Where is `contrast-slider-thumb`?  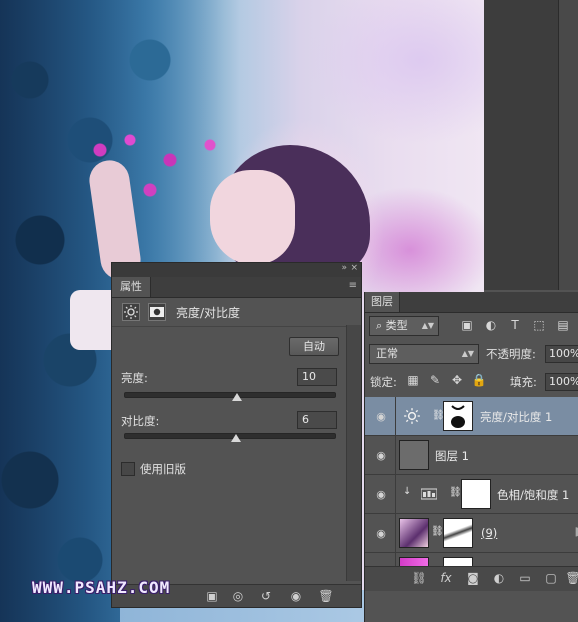
contrast-slider-thumb is located at coordinates (236, 438).